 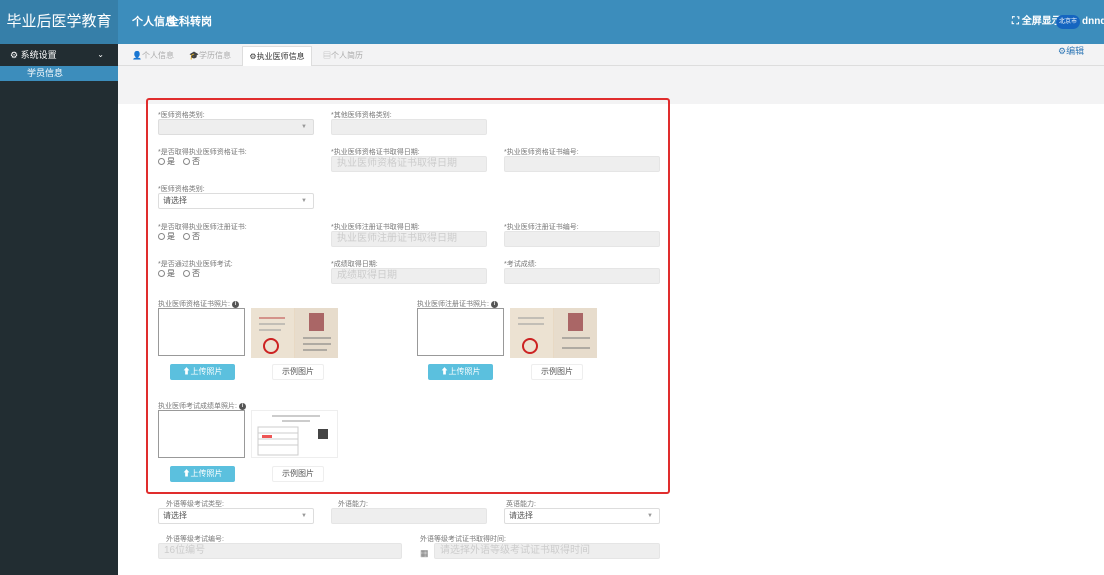 What do you see at coordinates (38, 55) in the screenshot?
I see `sidebar-group-label: 系统设置` at bounding box center [38, 55].